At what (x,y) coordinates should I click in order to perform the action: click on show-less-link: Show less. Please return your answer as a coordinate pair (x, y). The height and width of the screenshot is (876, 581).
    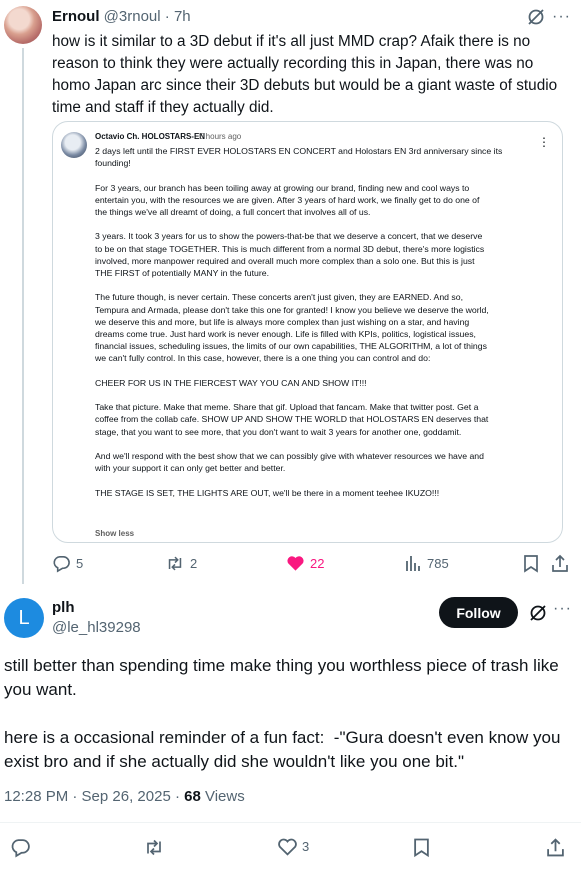
    Looking at the image, I should click on (115, 533).